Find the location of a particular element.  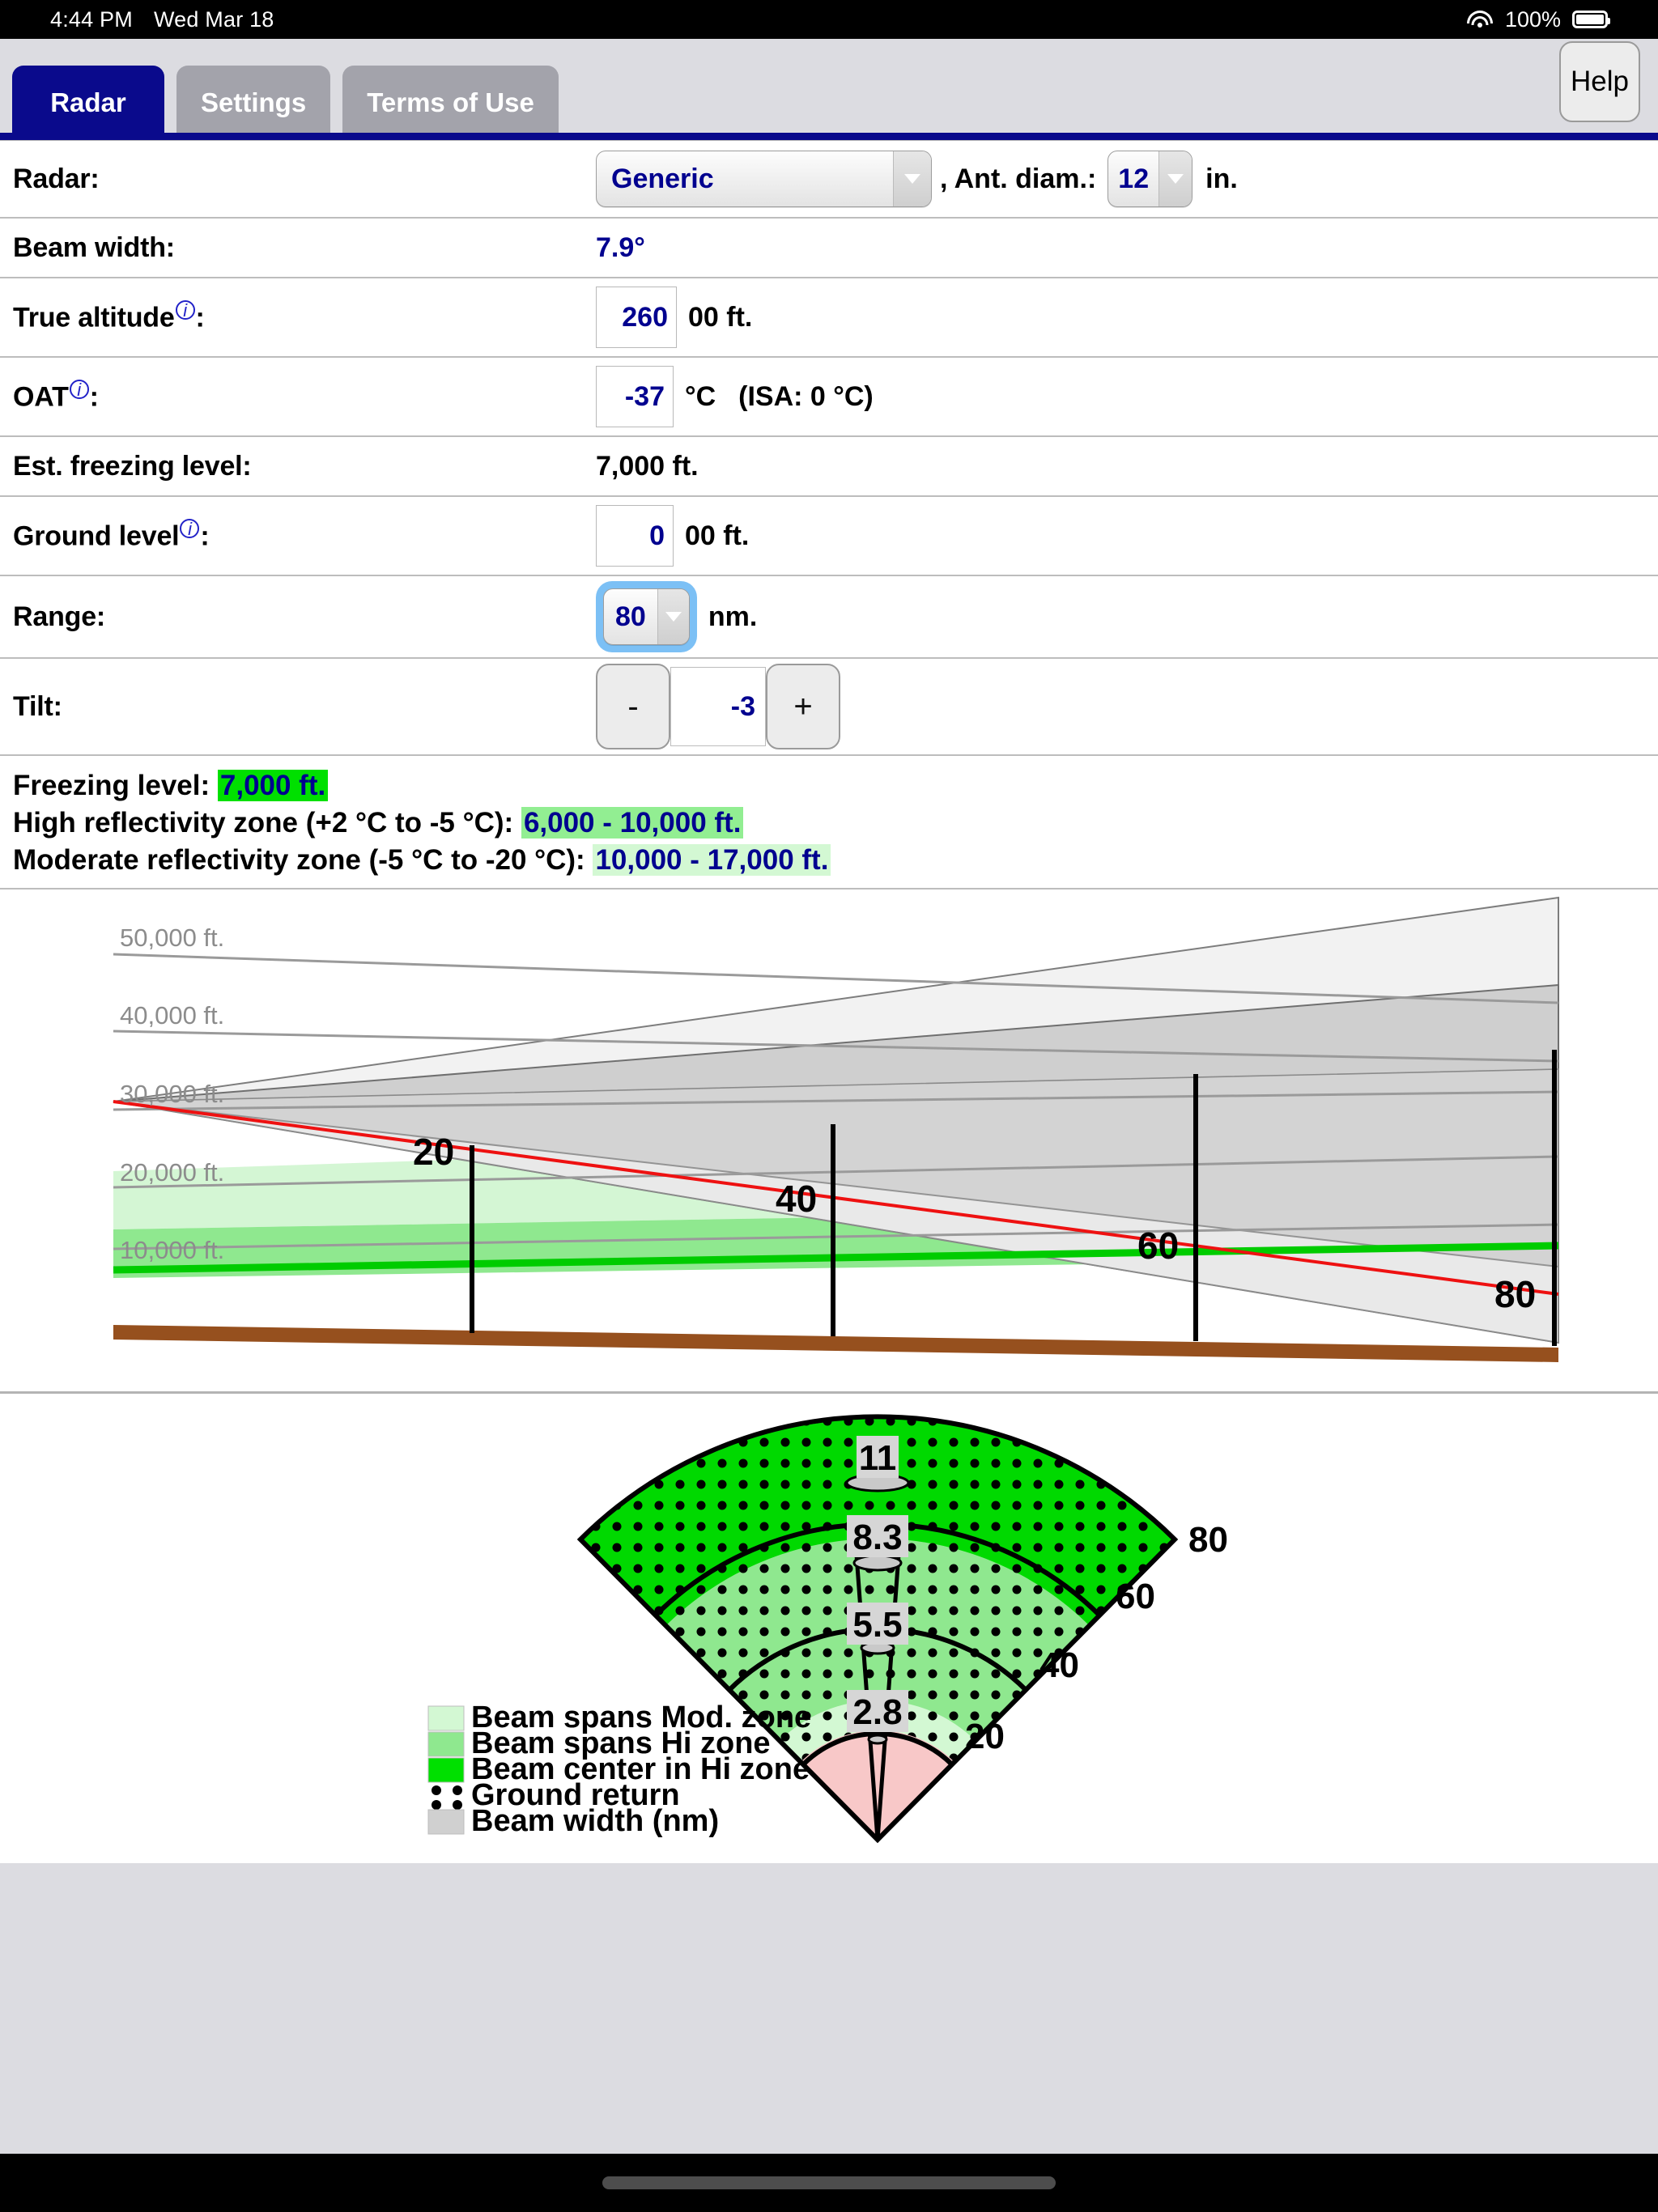

tab-radar: Radar is located at coordinates (88, 103).